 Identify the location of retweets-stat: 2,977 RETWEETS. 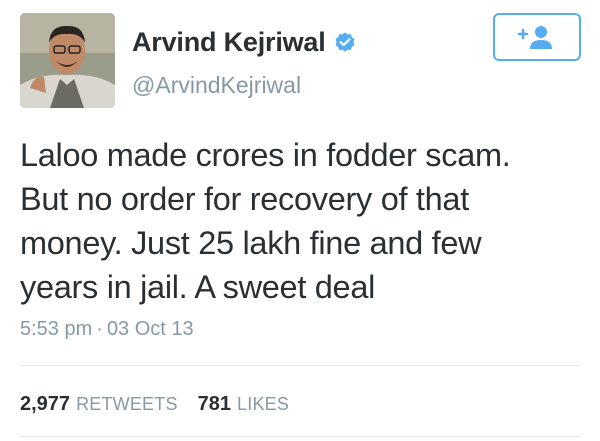
(99, 404).